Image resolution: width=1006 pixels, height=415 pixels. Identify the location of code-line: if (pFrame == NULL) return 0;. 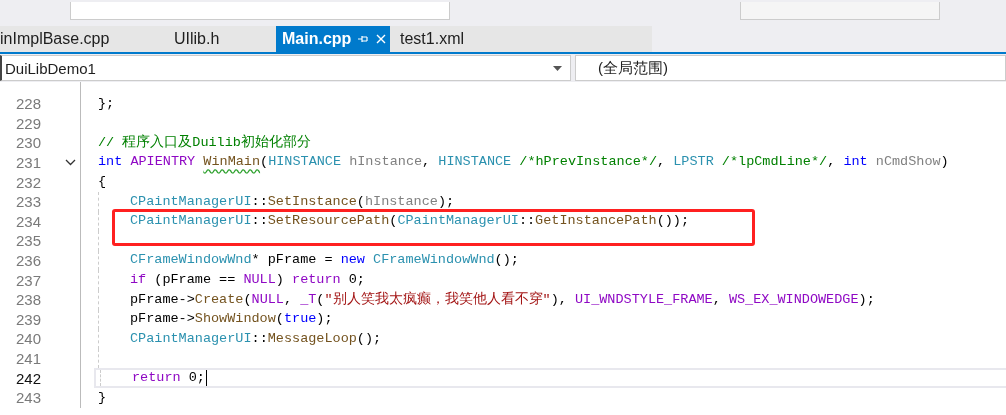
(247, 280).